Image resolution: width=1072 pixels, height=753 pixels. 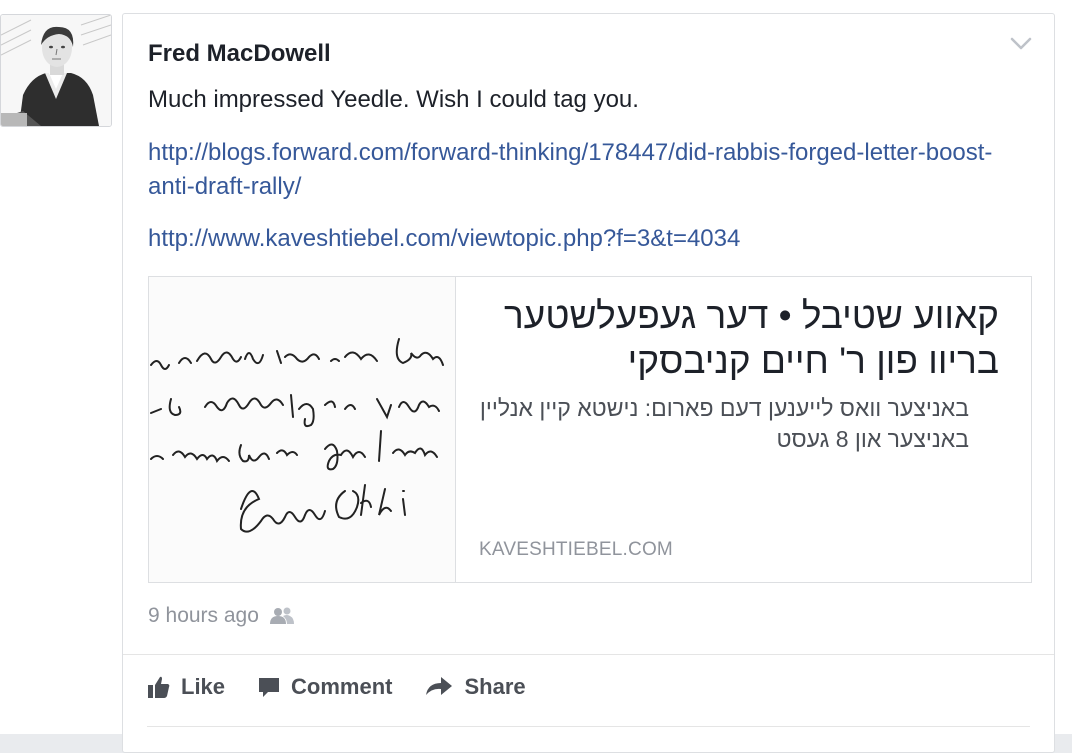 What do you see at coordinates (588, 726) in the screenshot?
I see `actions-divider` at bounding box center [588, 726].